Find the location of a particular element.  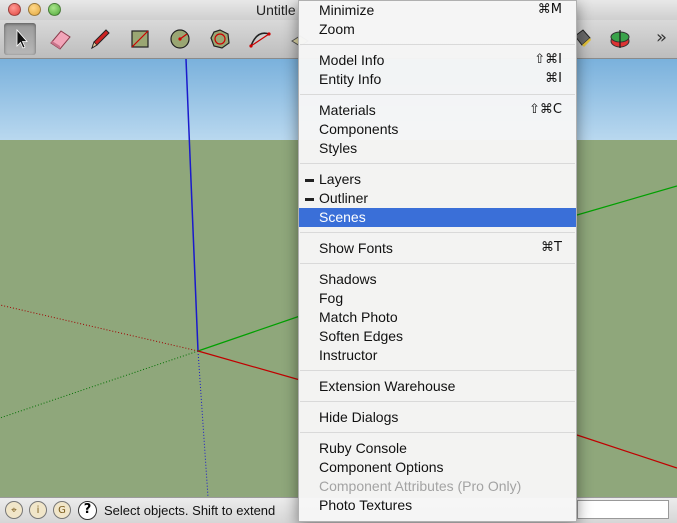

menu-item-scenes: Scenes is located at coordinates (437, 217).